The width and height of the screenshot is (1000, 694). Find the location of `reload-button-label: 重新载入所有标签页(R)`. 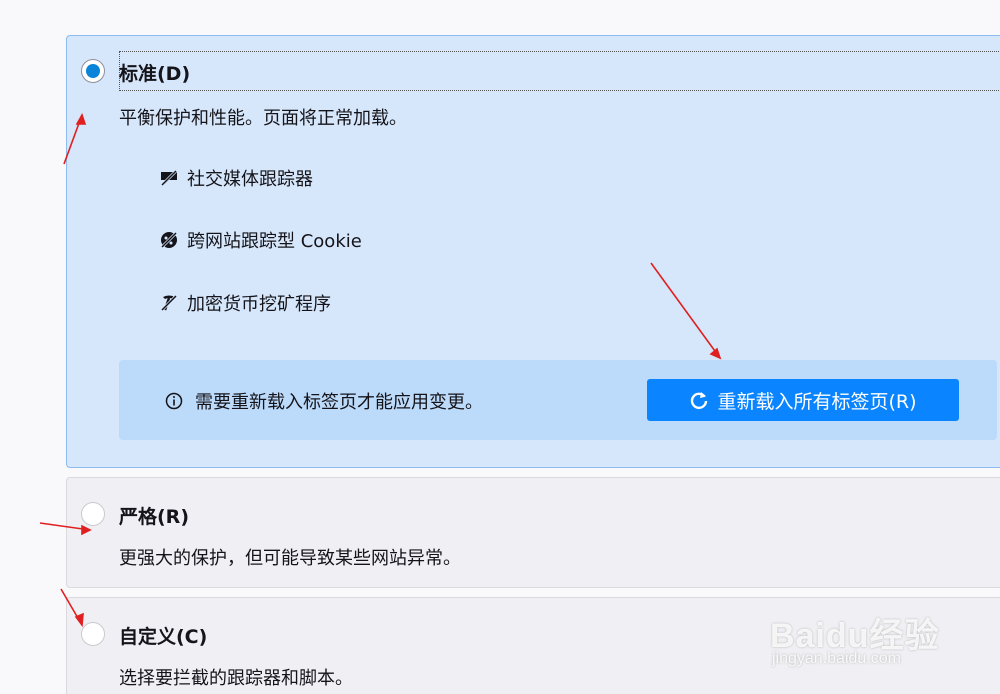

reload-button-label: 重新载入所有标签页(R) is located at coordinates (817, 401).